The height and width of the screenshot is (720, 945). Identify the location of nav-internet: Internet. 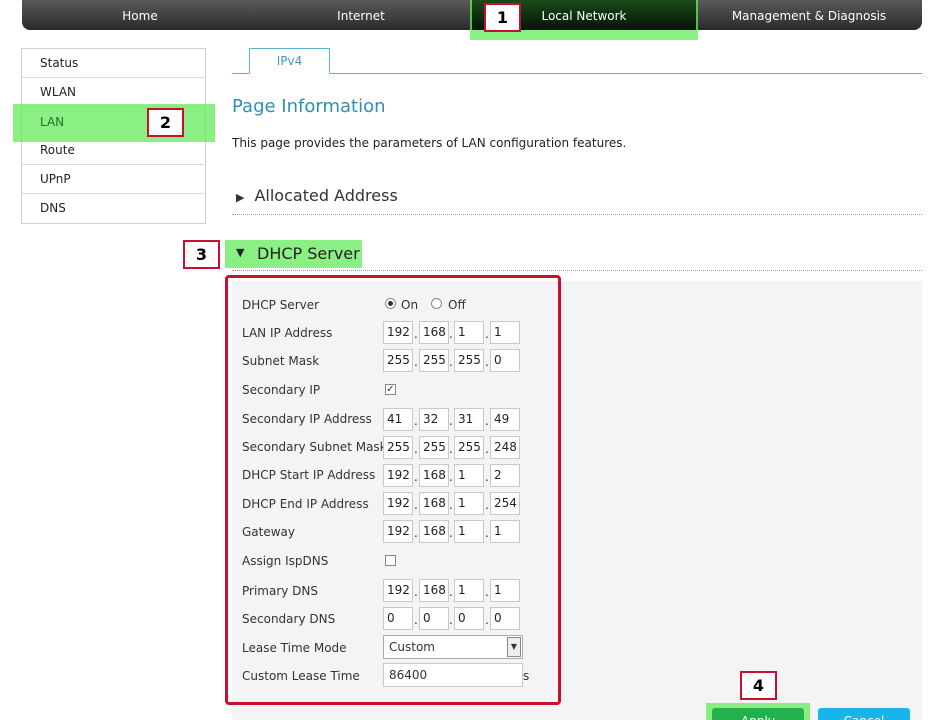
(361, 15).